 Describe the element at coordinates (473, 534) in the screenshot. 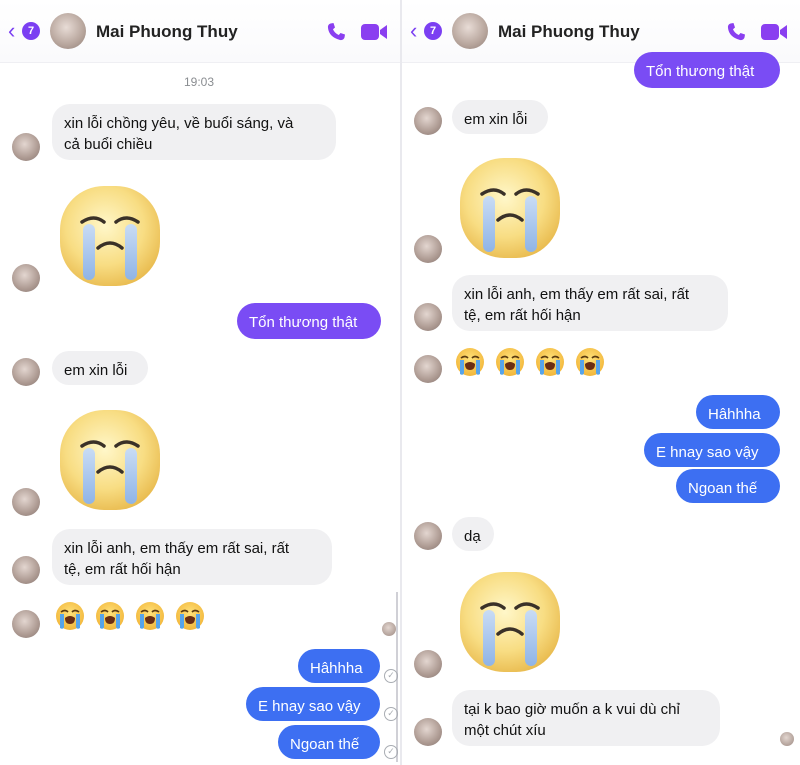

I see `incoming-message: dạ` at that location.